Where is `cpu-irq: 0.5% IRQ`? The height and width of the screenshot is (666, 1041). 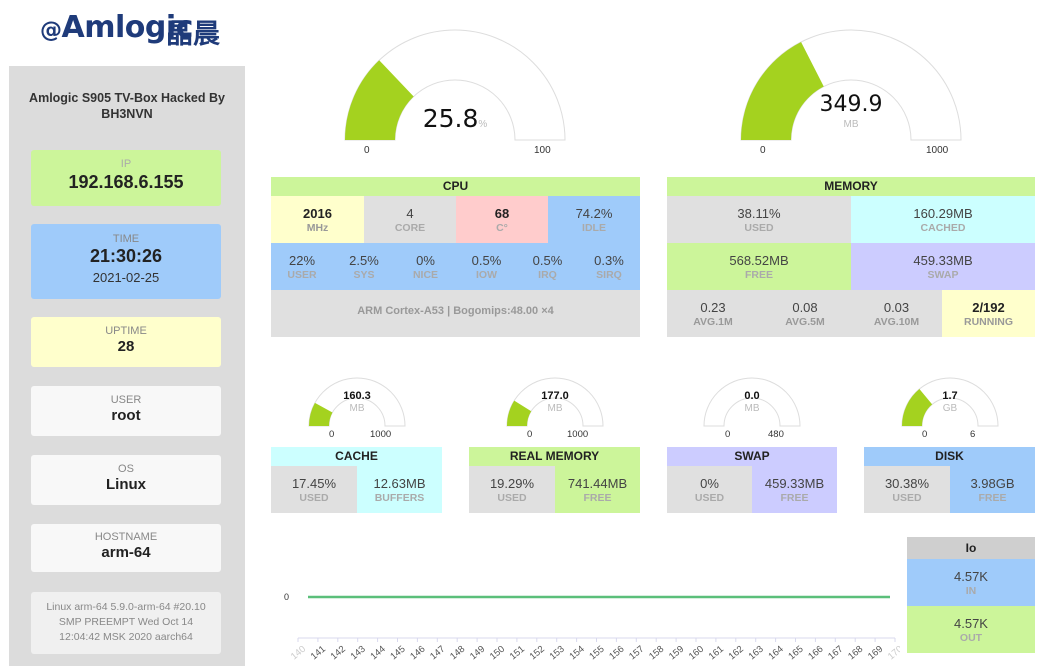
cpu-irq: 0.5% IRQ is located at coordinates (547, 267).